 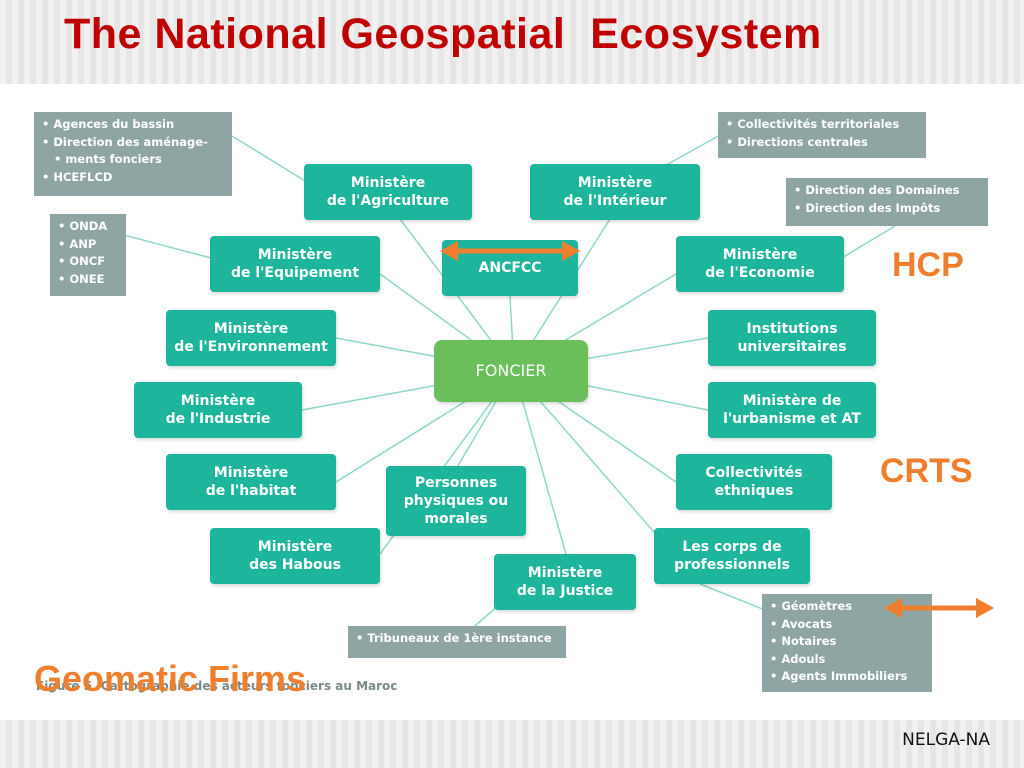 I want to click on note-item: ments fonciers, so click(x=133, y=160).